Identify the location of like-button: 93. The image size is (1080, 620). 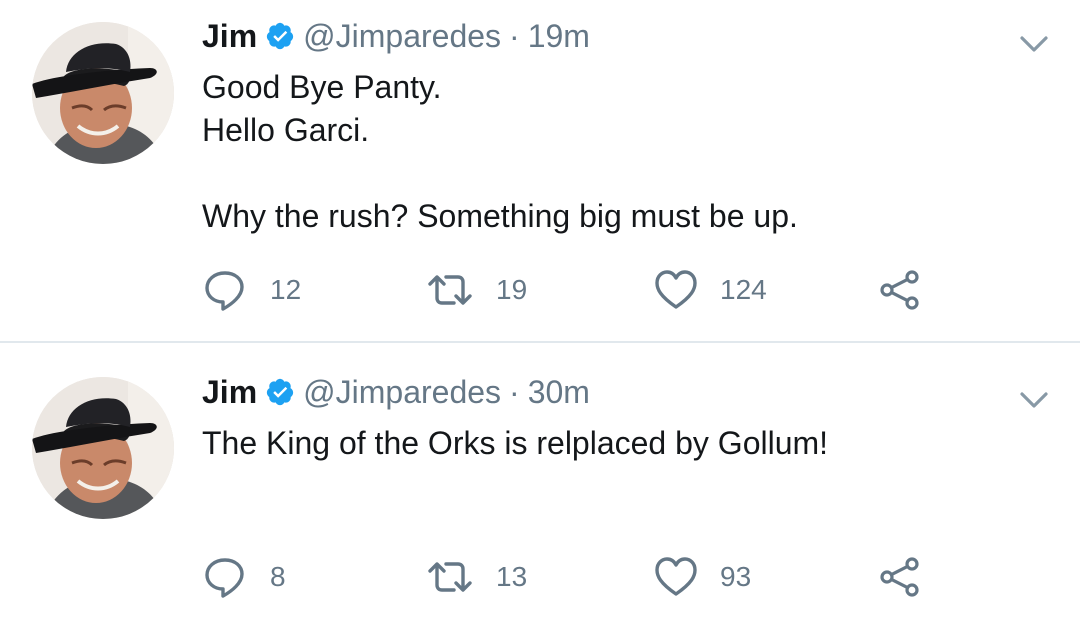
(702, 577).